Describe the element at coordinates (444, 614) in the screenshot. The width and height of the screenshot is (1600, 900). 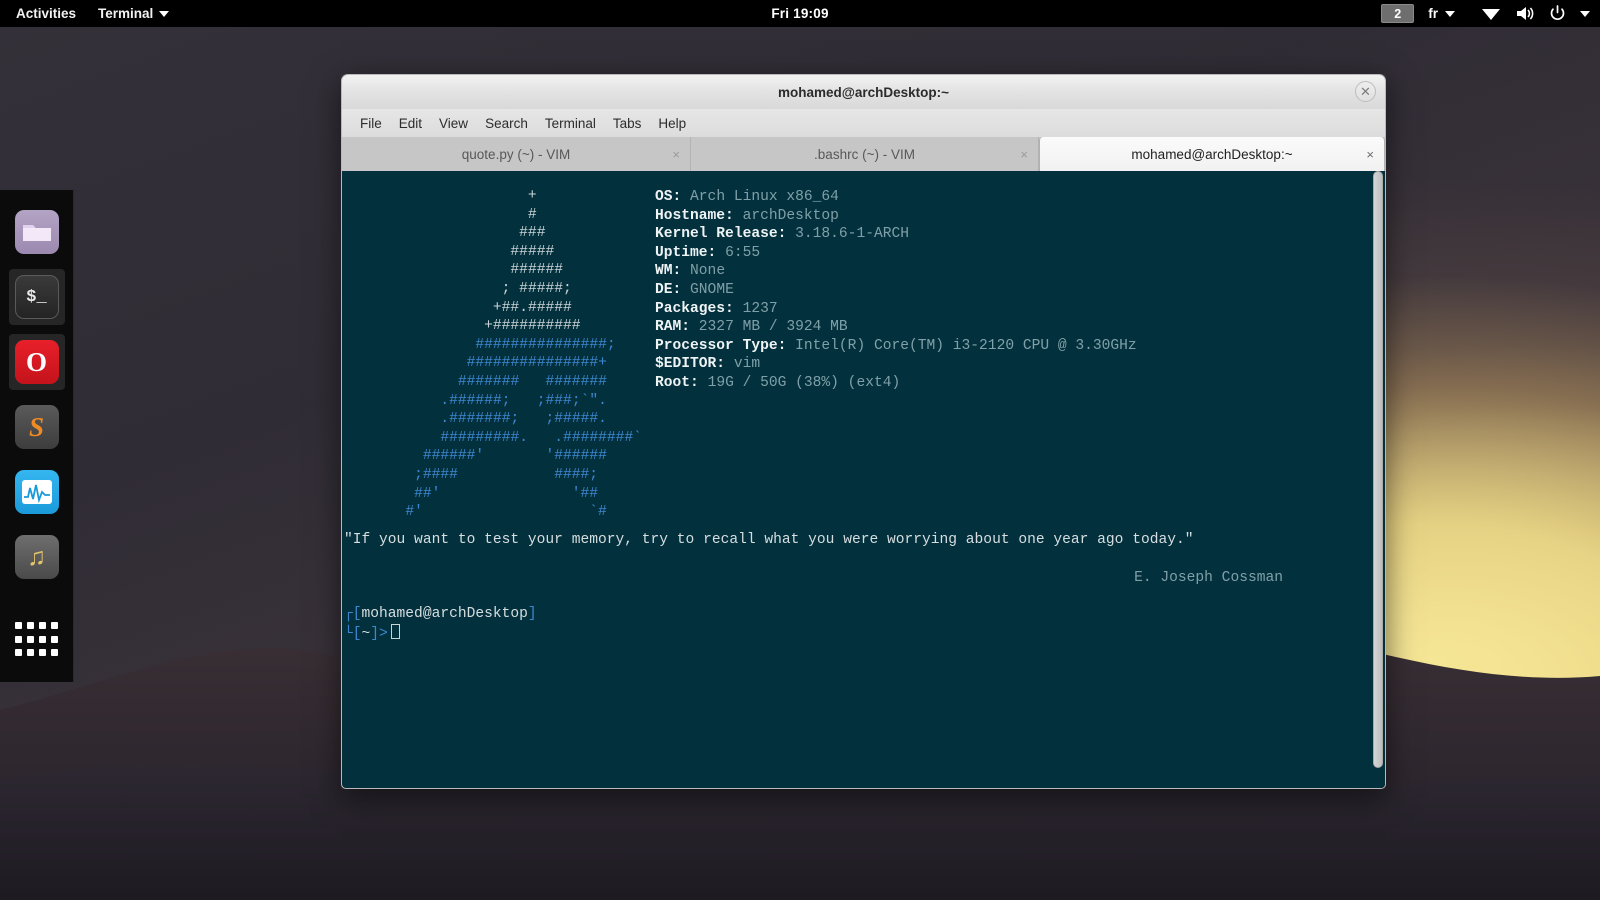
I see `prompt-user-host: mohamed@archDesktop` at that location.